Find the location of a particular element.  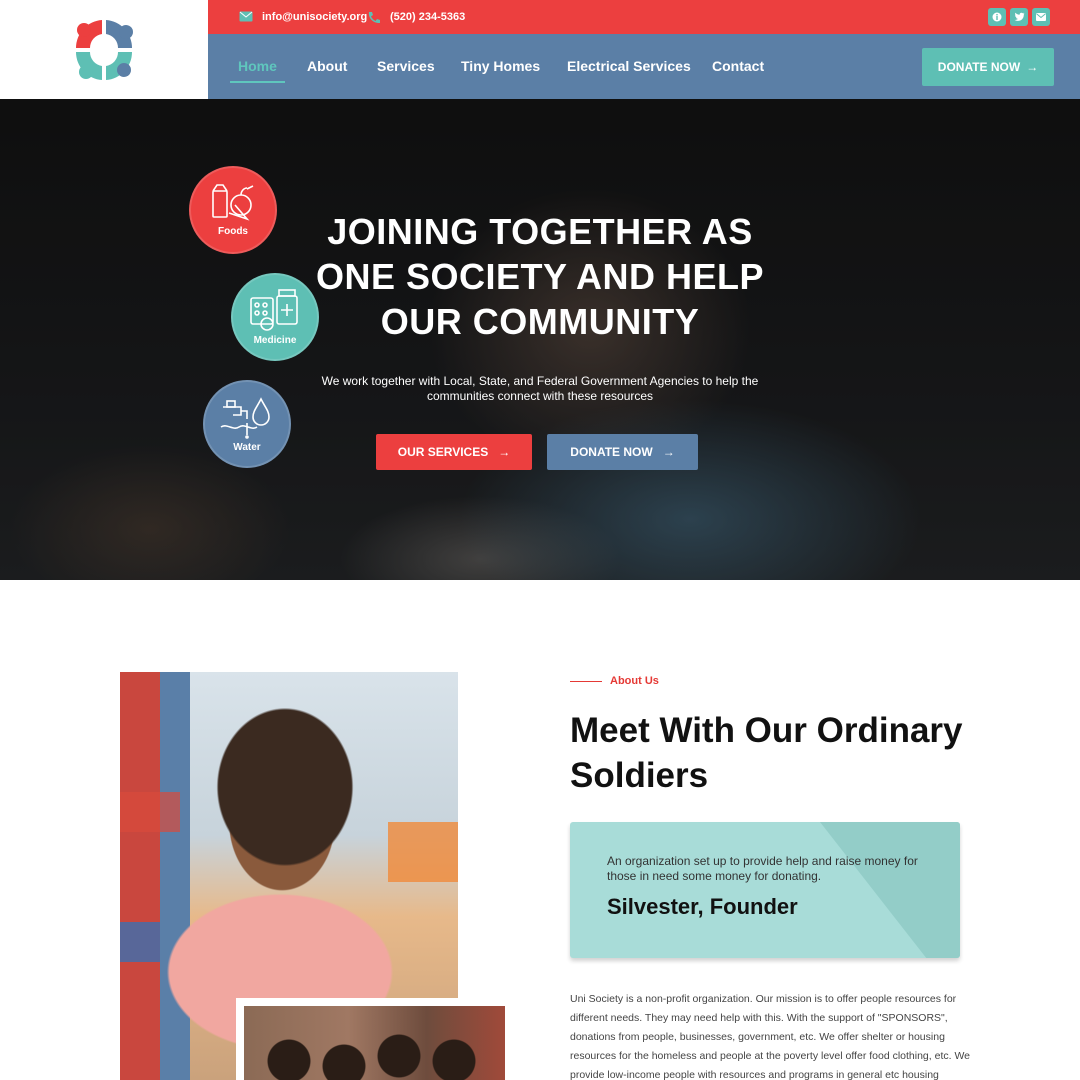

email-contact: info@unisociety.org is located at coordinates (303, 17).